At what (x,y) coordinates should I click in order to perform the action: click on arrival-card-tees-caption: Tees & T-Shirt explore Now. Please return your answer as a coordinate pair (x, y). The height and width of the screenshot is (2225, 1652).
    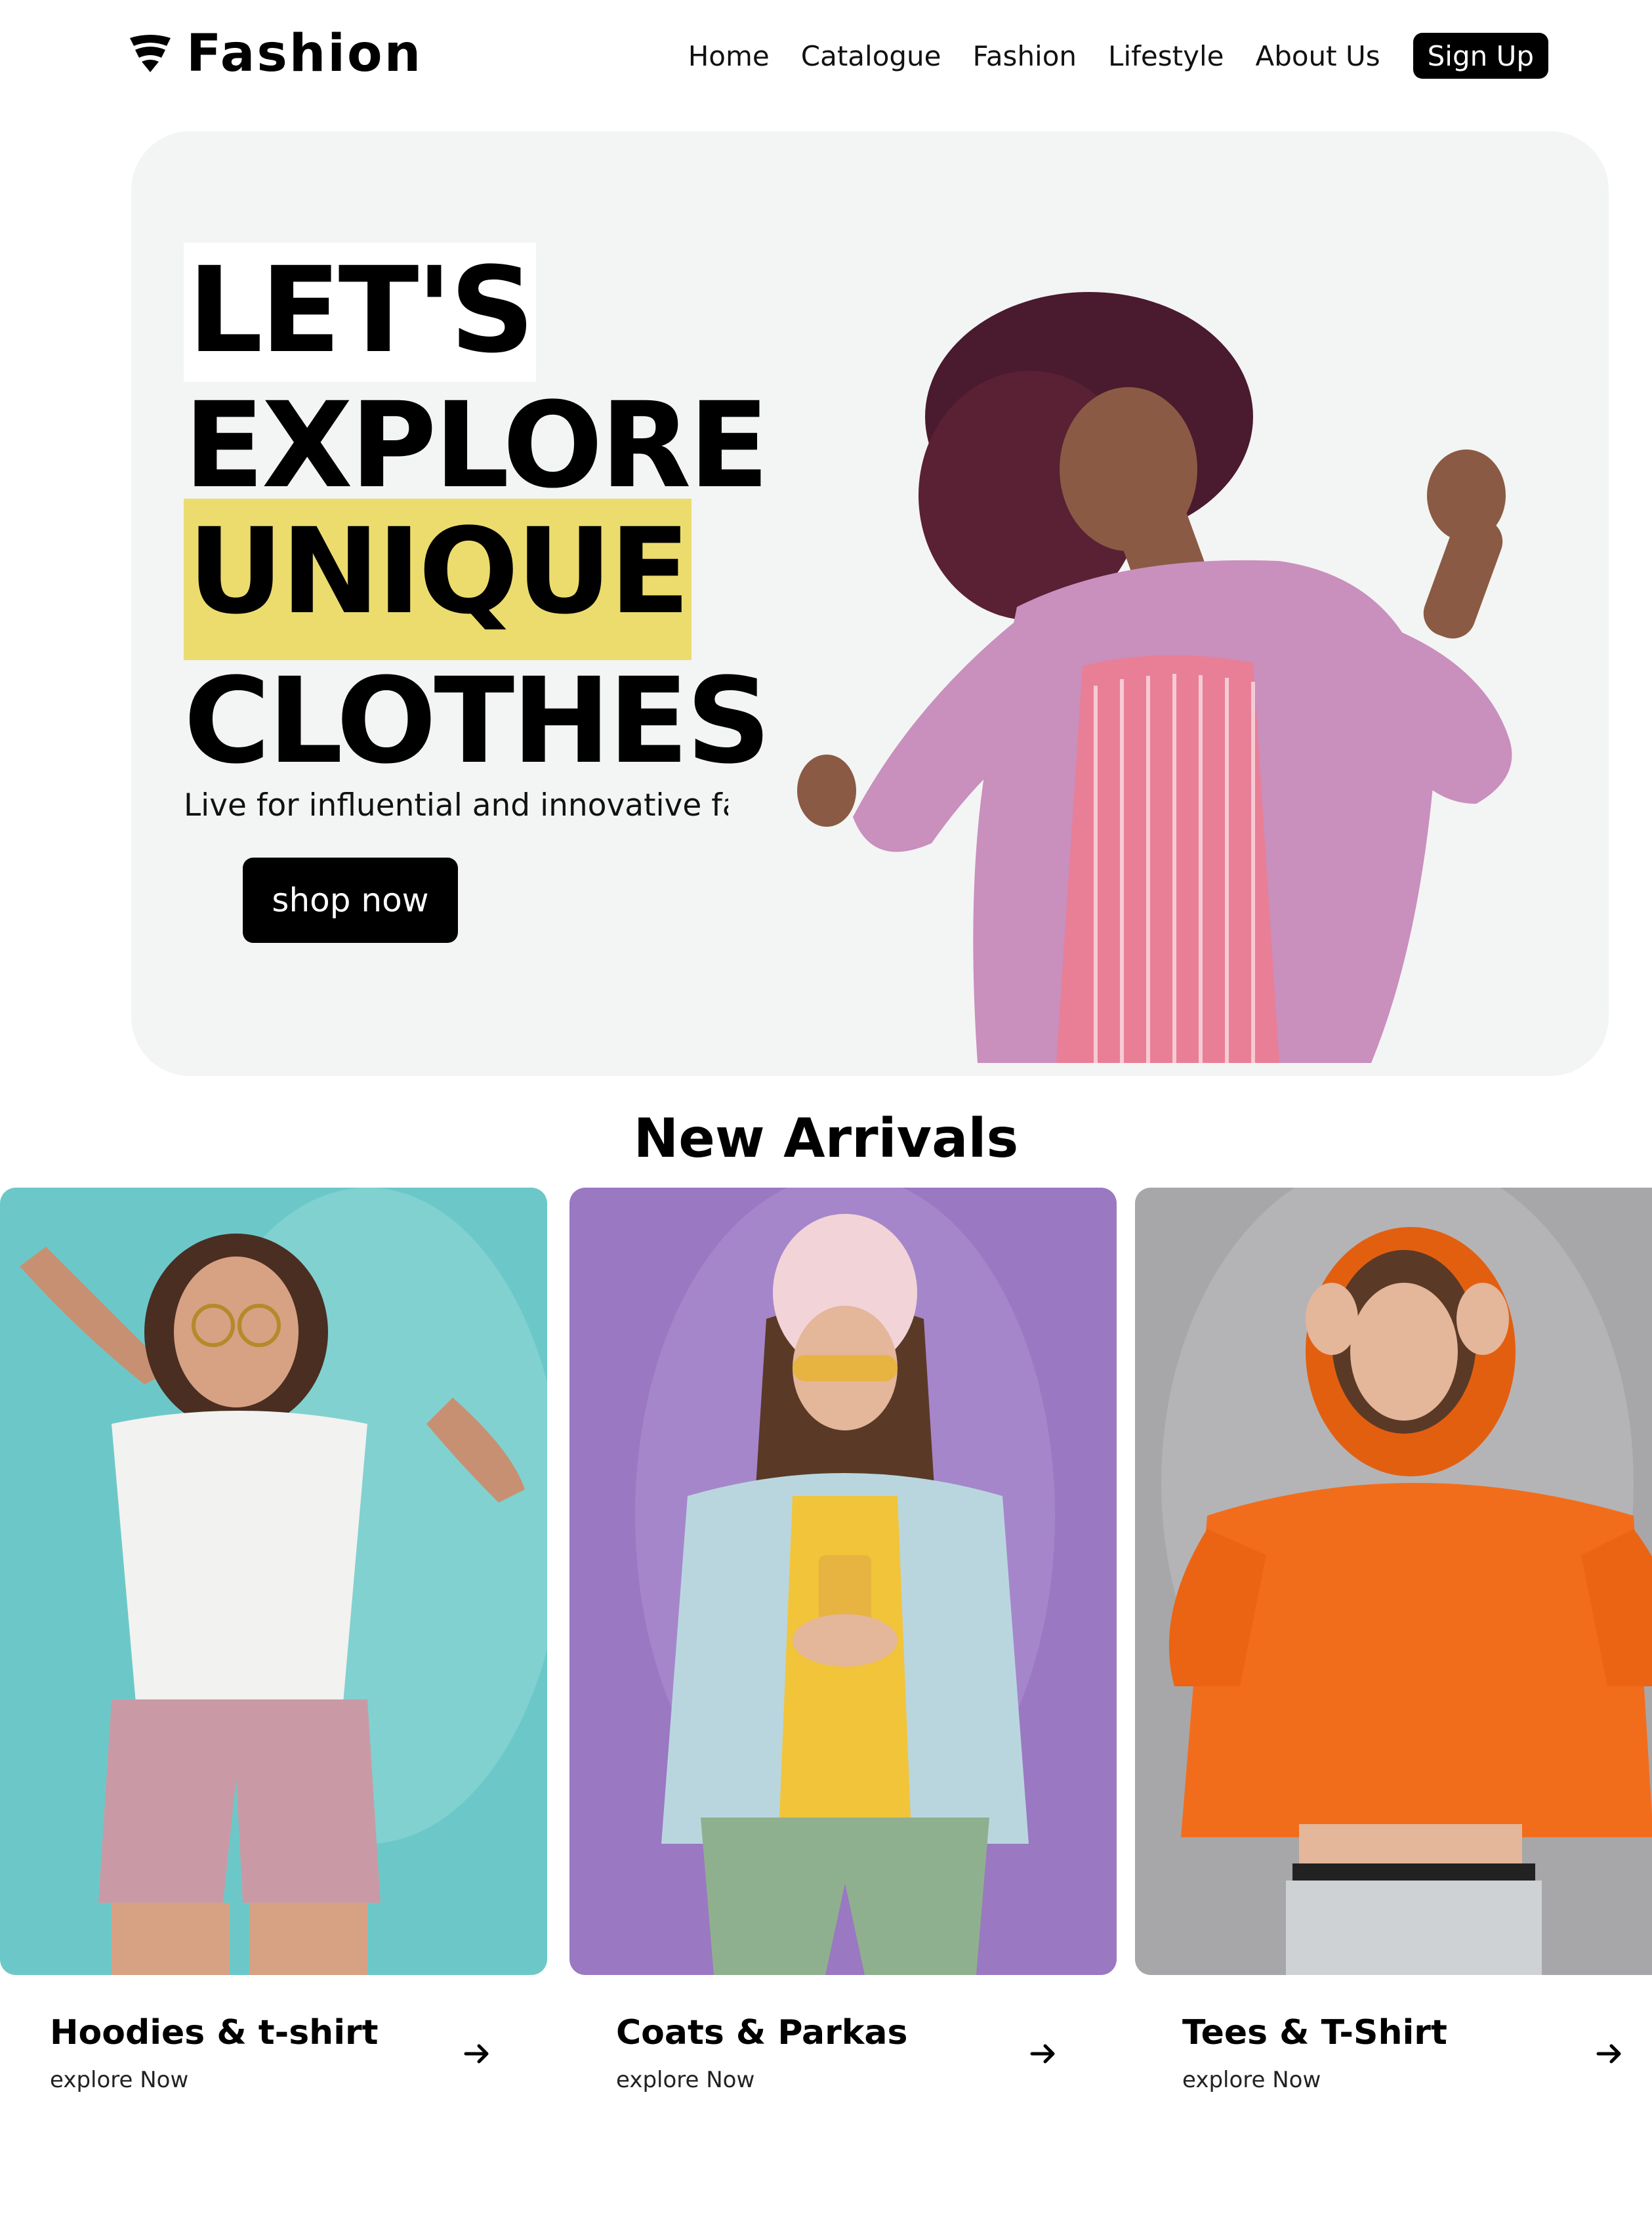
    Looking at the image, I should click on (1412, 2053).